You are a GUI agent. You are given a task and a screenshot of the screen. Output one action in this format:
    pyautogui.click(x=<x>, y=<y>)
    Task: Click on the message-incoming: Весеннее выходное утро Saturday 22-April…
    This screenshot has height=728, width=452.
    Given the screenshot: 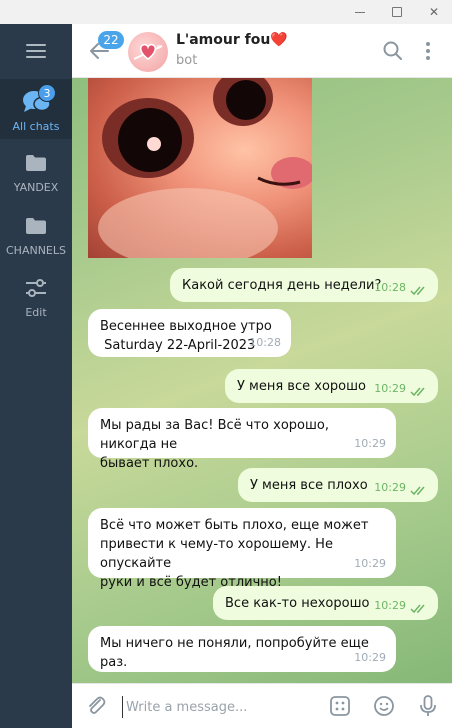 What is the action you would take?
    pyautogui.click(x=189, y=333)
    